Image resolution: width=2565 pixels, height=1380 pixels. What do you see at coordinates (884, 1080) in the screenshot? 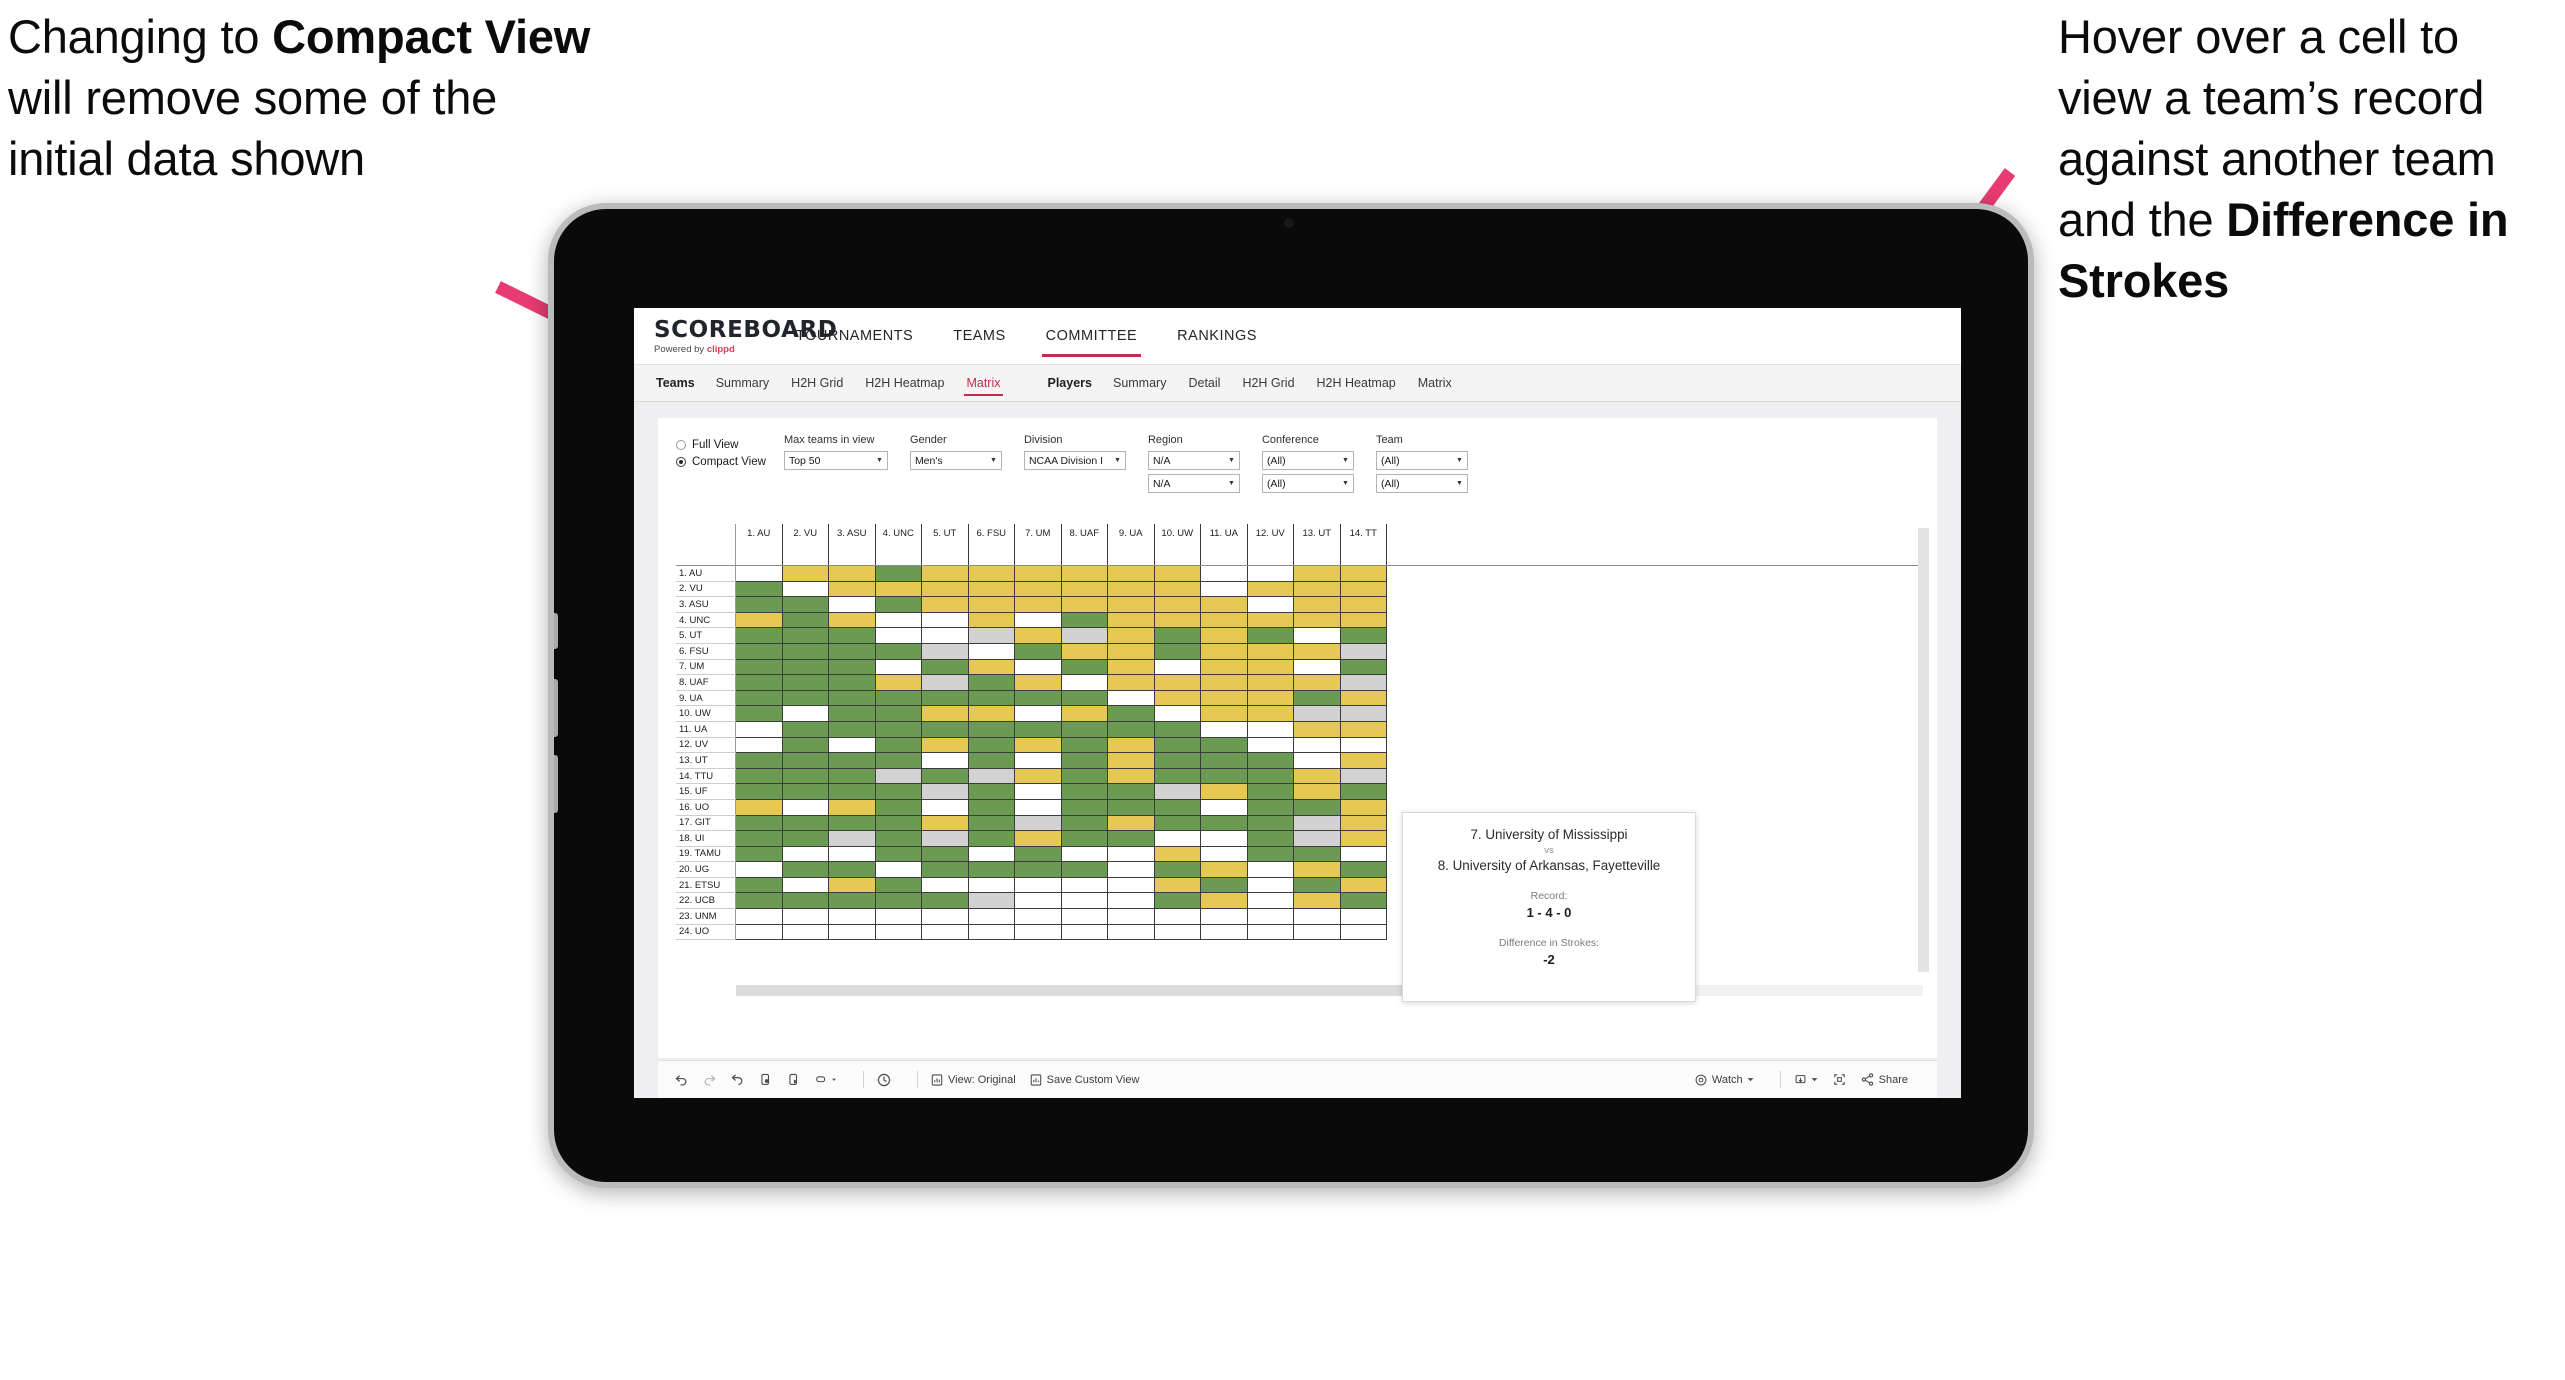
I see `pause-updates-clock-icon` at bounding box center [884, 1080].